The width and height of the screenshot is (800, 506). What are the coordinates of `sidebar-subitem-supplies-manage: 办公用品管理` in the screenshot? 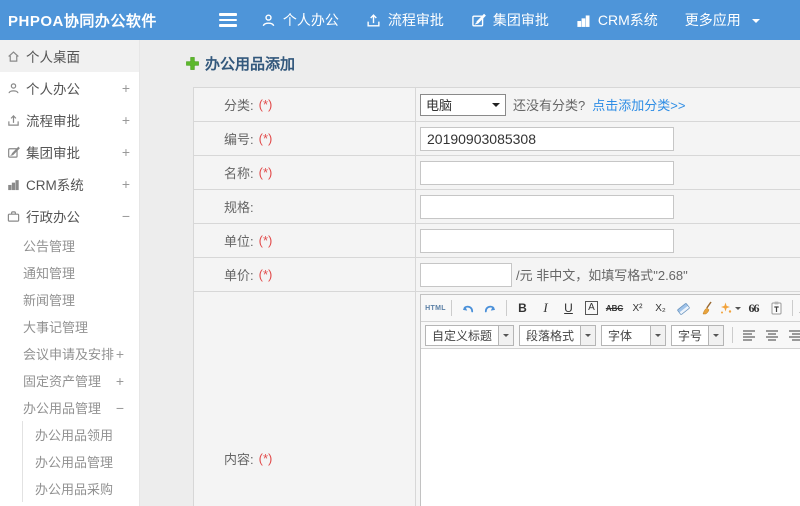 It's located at (81, 461).